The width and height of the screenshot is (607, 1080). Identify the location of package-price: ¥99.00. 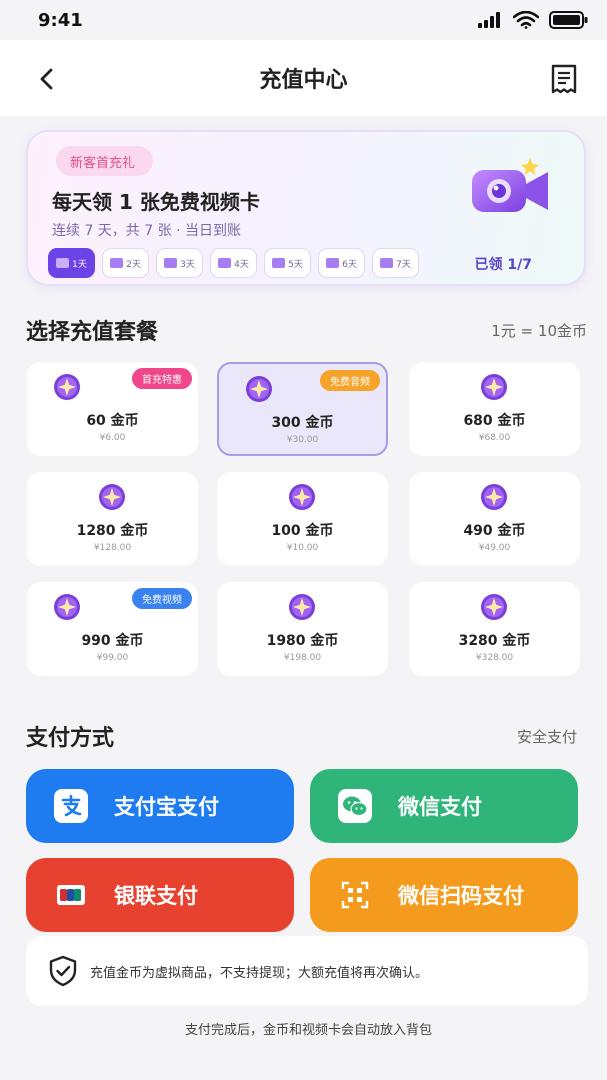
(112, 658).